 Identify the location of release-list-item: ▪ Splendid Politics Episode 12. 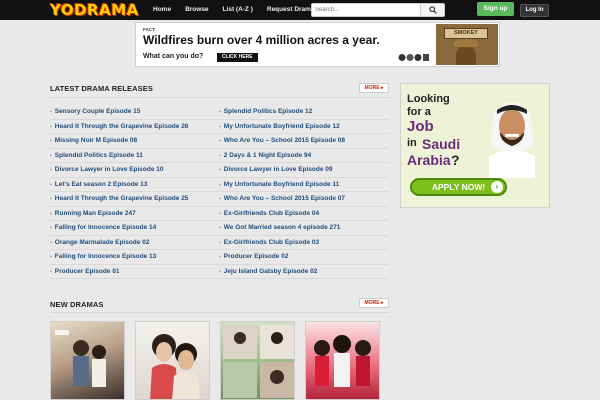
(304, 112).